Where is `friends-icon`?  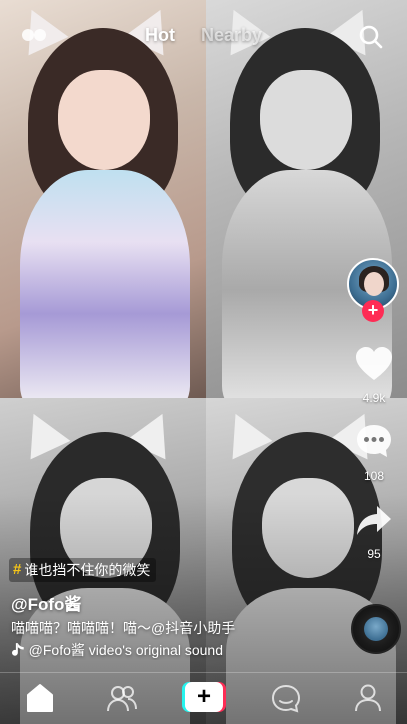 friends-icon is located at coordinates (122, 699).